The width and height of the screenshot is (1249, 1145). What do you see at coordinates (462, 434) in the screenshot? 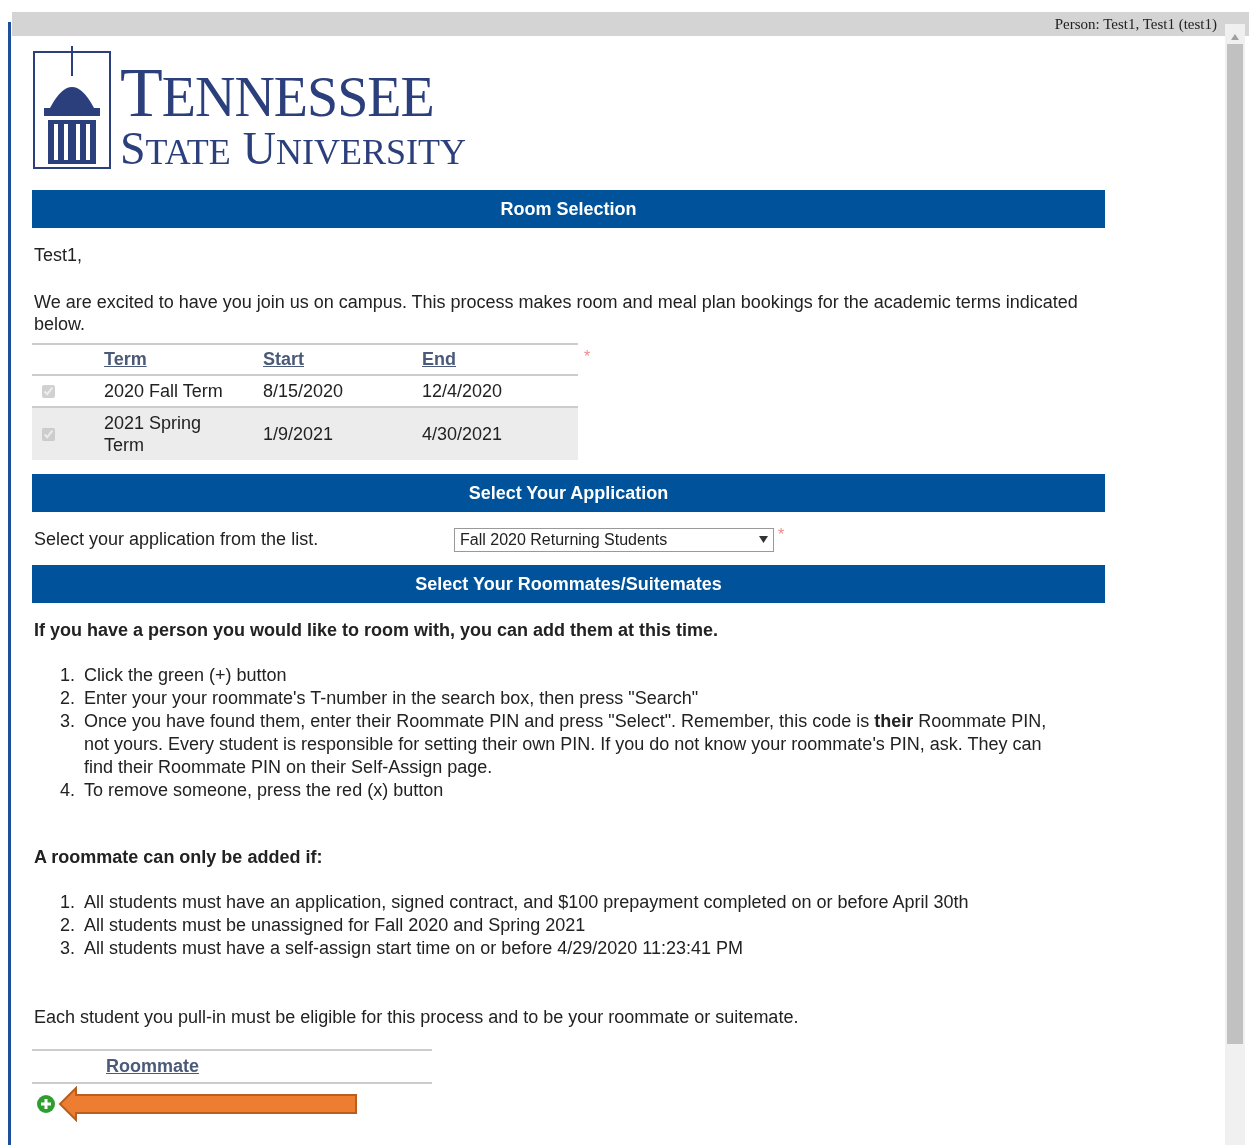
I see `table-cell: 4/30/2021` at bounding box center [462, 434].